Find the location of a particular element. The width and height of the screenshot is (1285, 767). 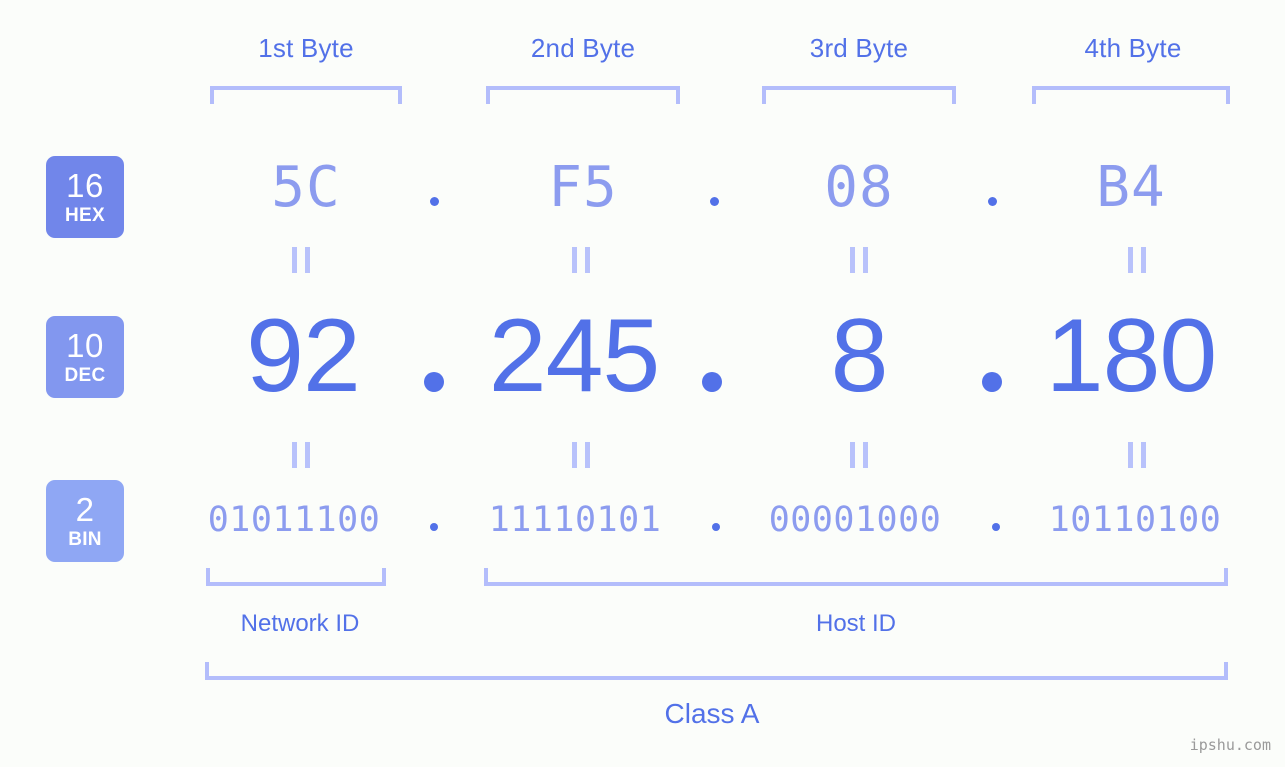

bin-octet-1: 01011100 is located at coordinates (294, 520).